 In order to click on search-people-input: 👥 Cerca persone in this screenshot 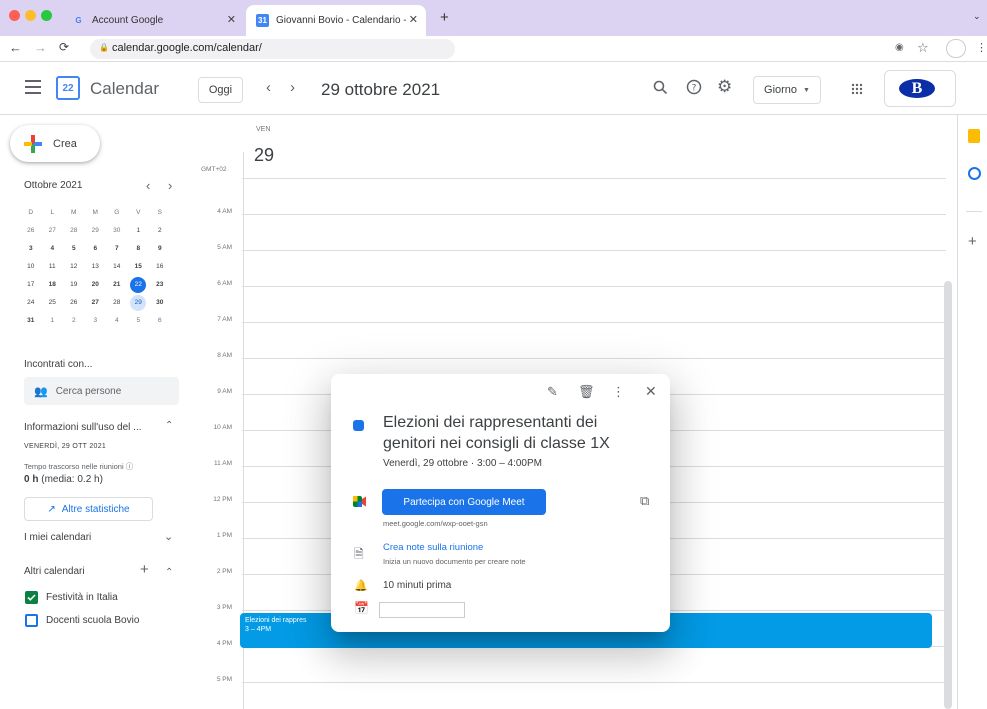, I will do `click(101, 391)`.